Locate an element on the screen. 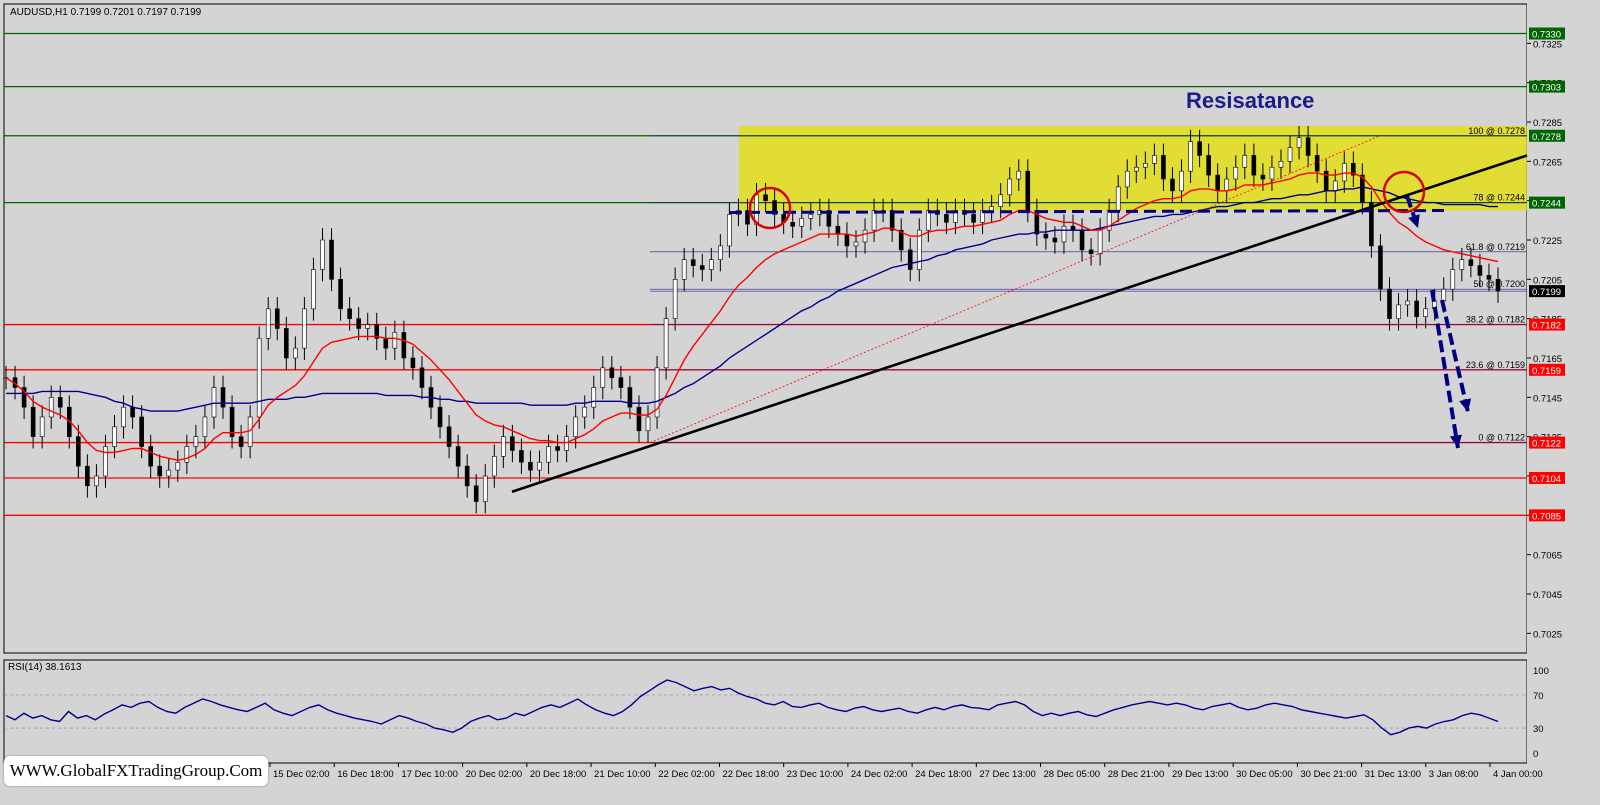  fib-level-label: 100 @ 0.7278 is located at coordinates (1496, 131).